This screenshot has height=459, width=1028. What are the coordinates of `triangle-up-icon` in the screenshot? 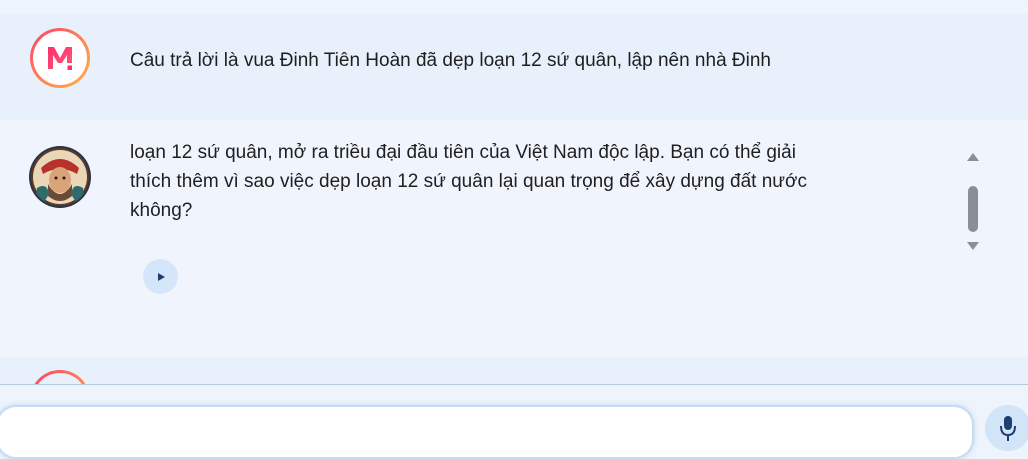 It's located at (973, 157).